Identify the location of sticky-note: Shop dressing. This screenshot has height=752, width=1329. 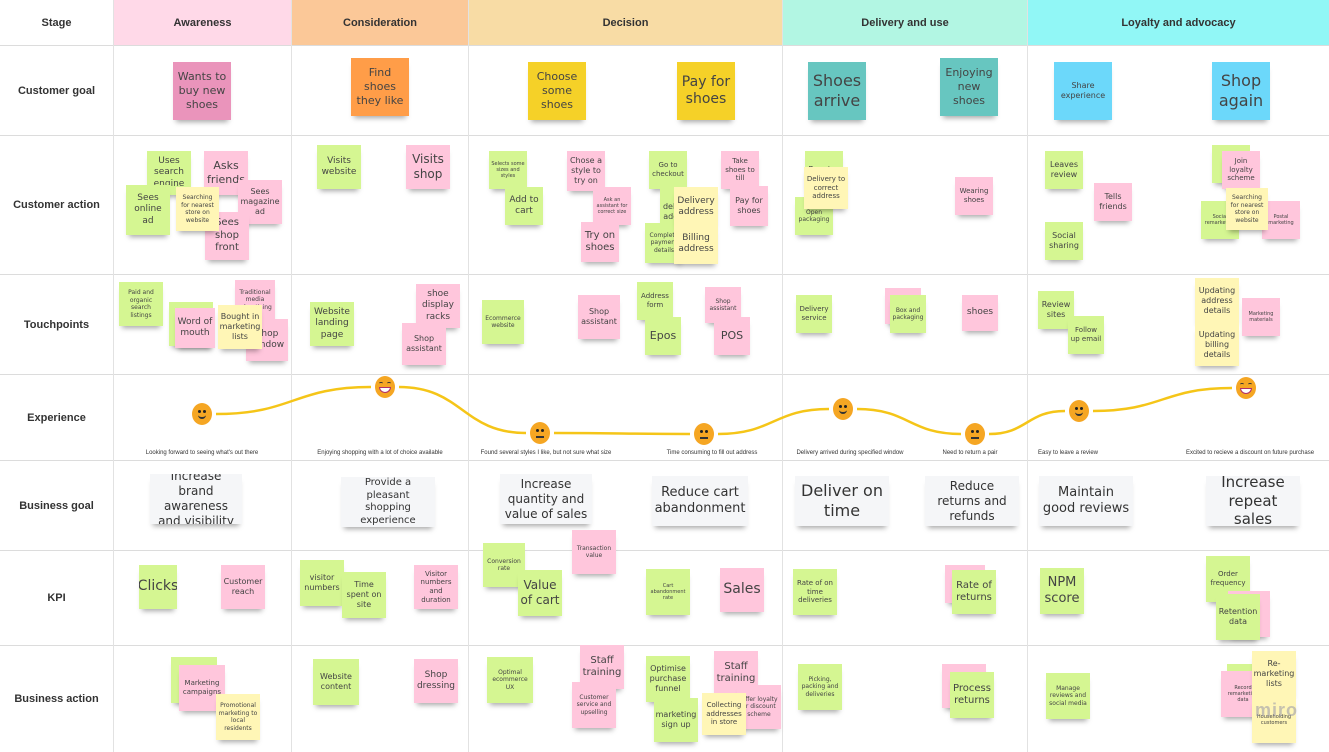
(436, 681).